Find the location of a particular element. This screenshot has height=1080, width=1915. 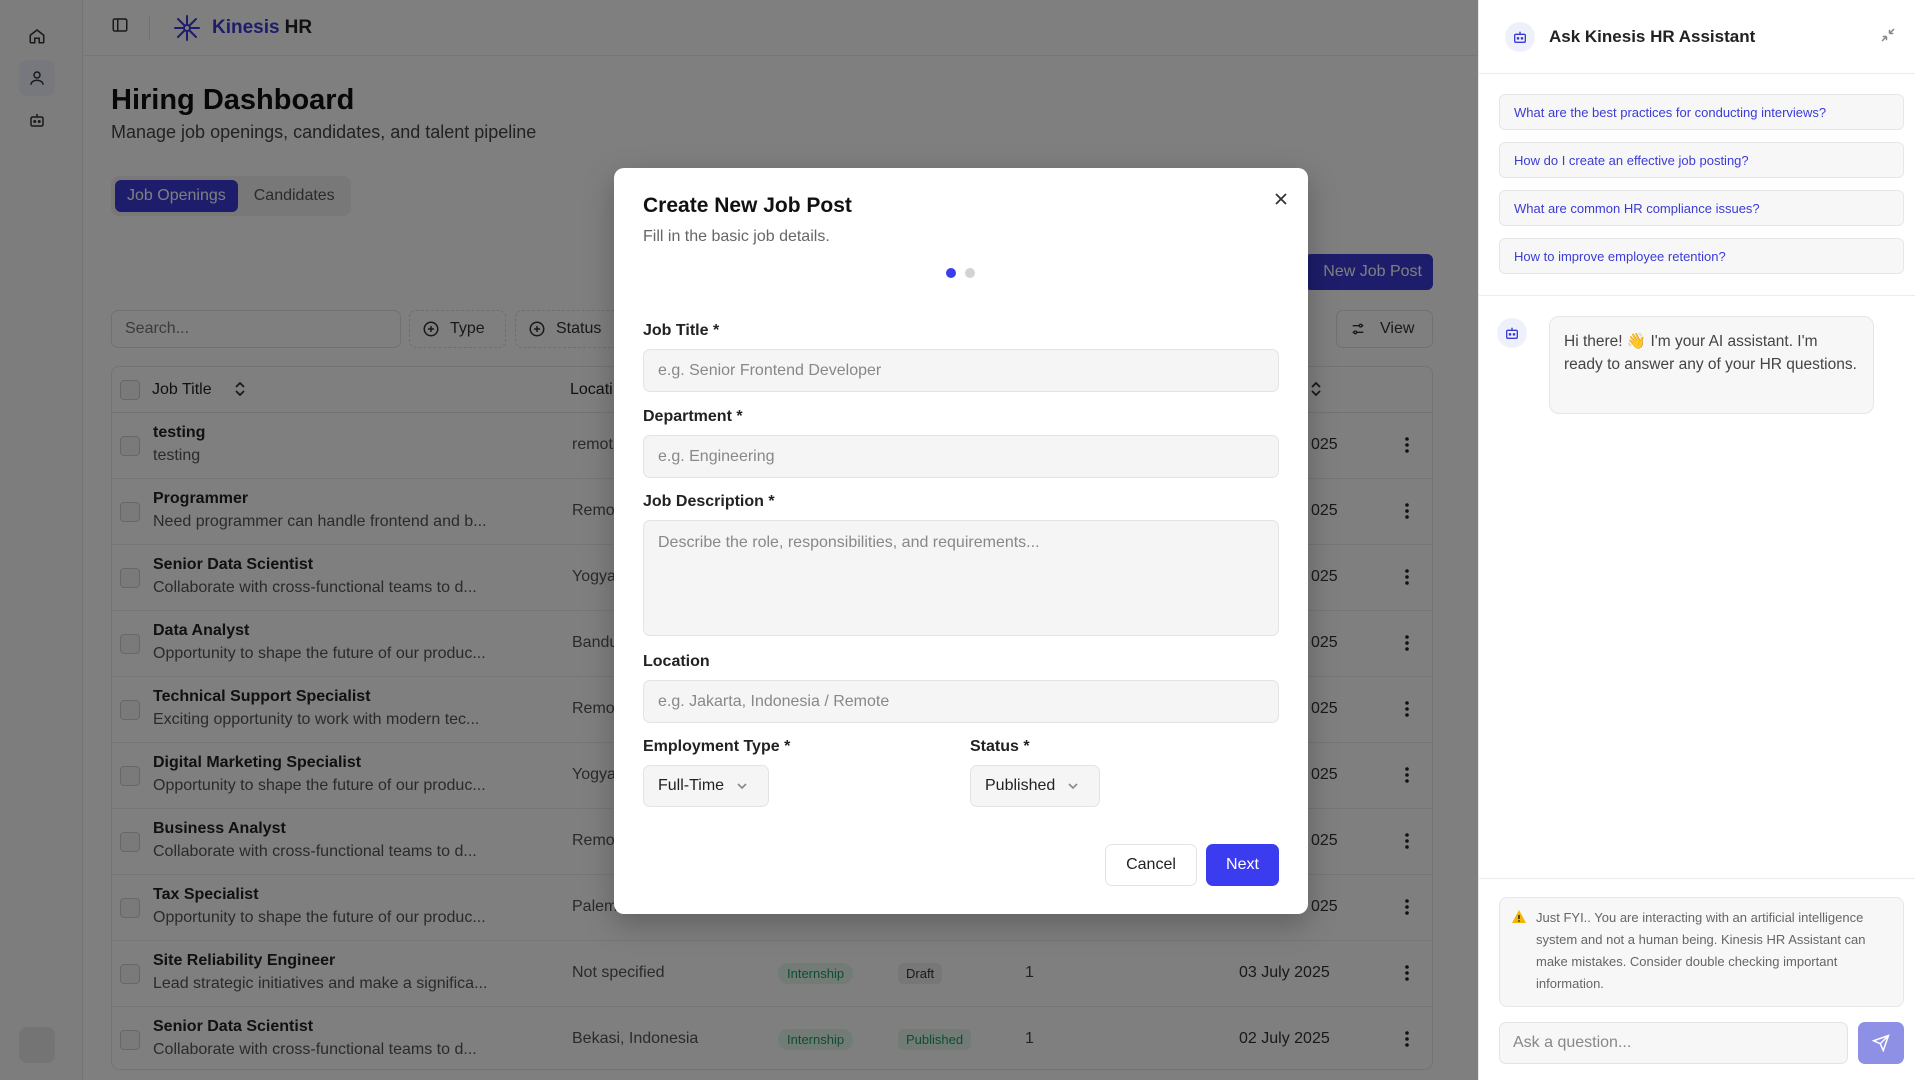

job-title-input: e.g. Senior Frontend Developer is located at coordinates (961, 370).